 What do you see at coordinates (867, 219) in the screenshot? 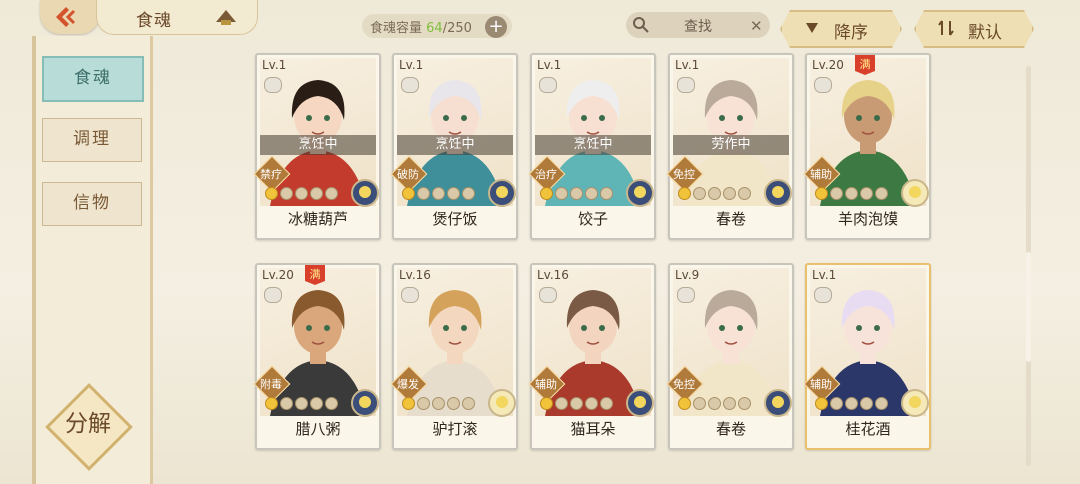
I see `card-name: 羊肉泡馍` at bounding box center [867, 219].